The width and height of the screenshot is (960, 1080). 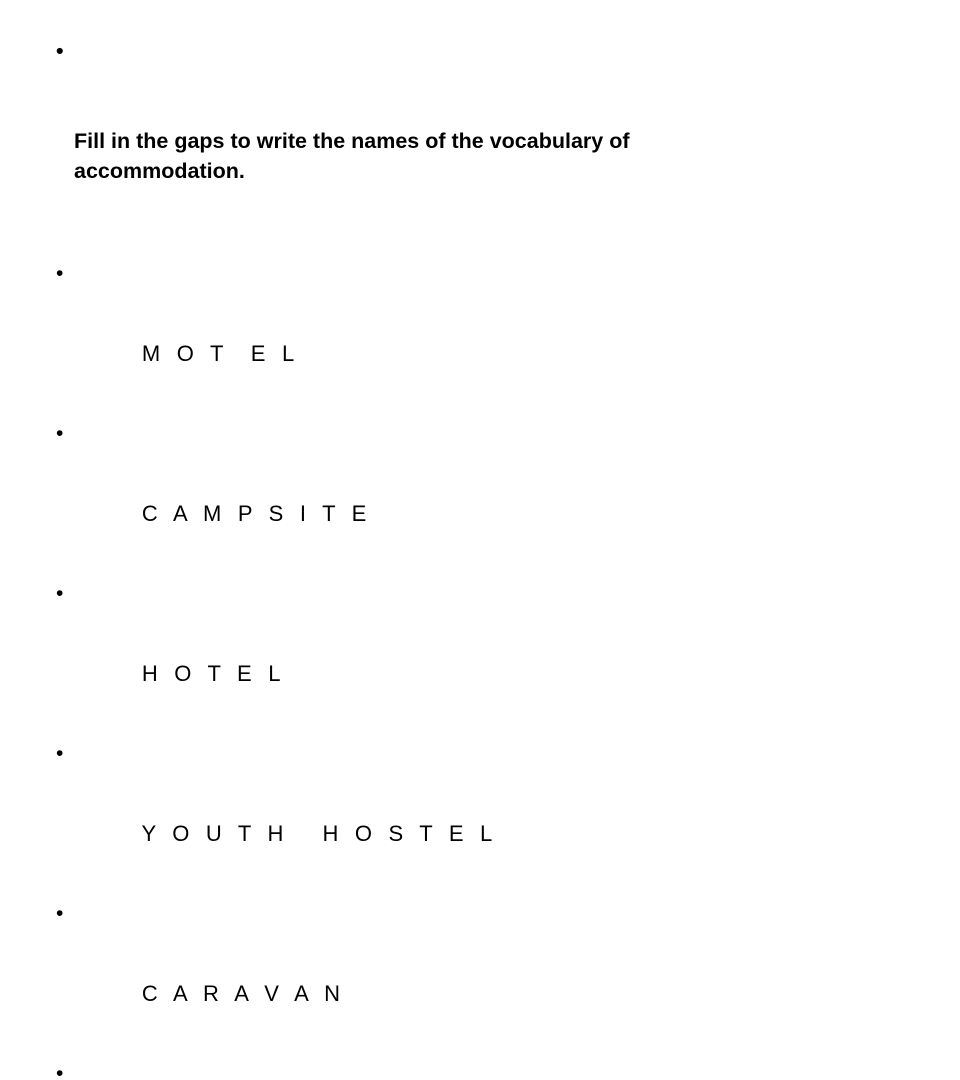 What do you see at coordinates (243, 993) in the screenshot?
I see `vocabulary-word: C A R A V A N` at bounding box center [243, 993].